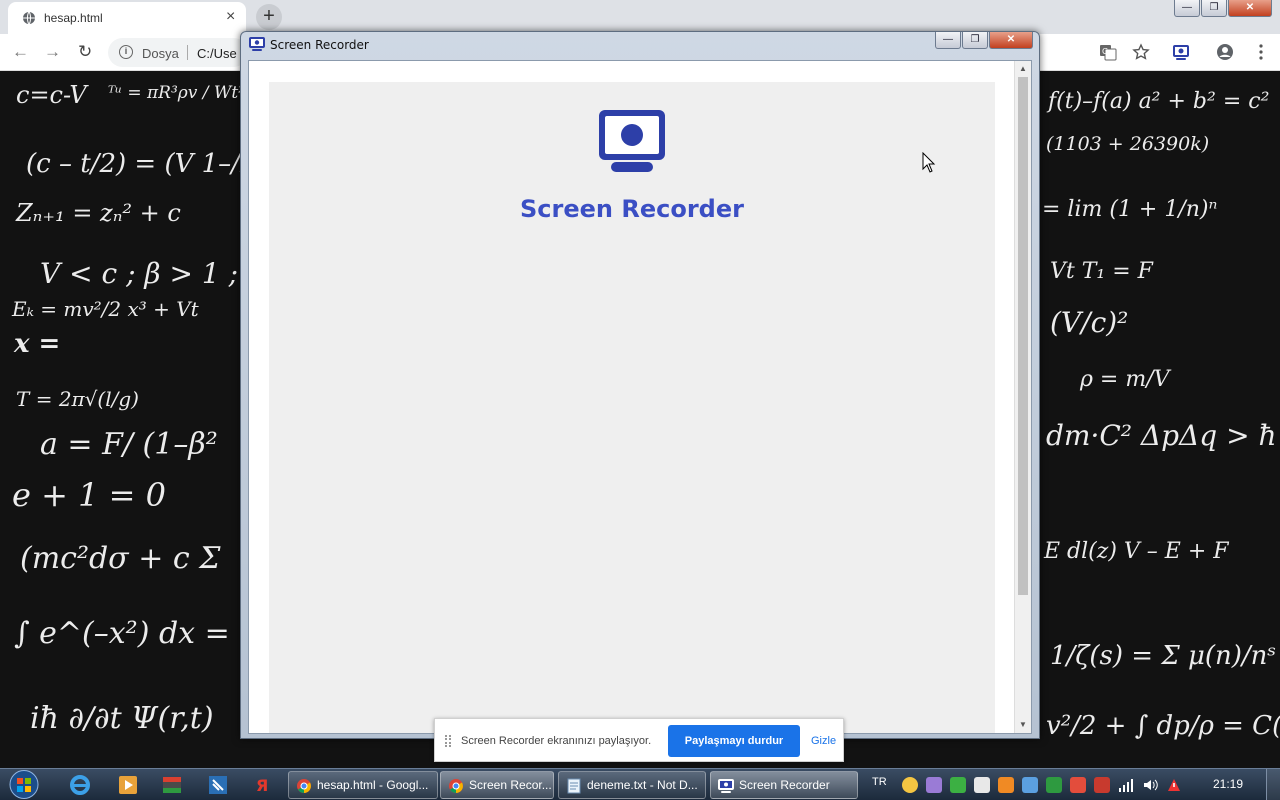  I want to click on hide-link: Gizle, so click(823, 741).